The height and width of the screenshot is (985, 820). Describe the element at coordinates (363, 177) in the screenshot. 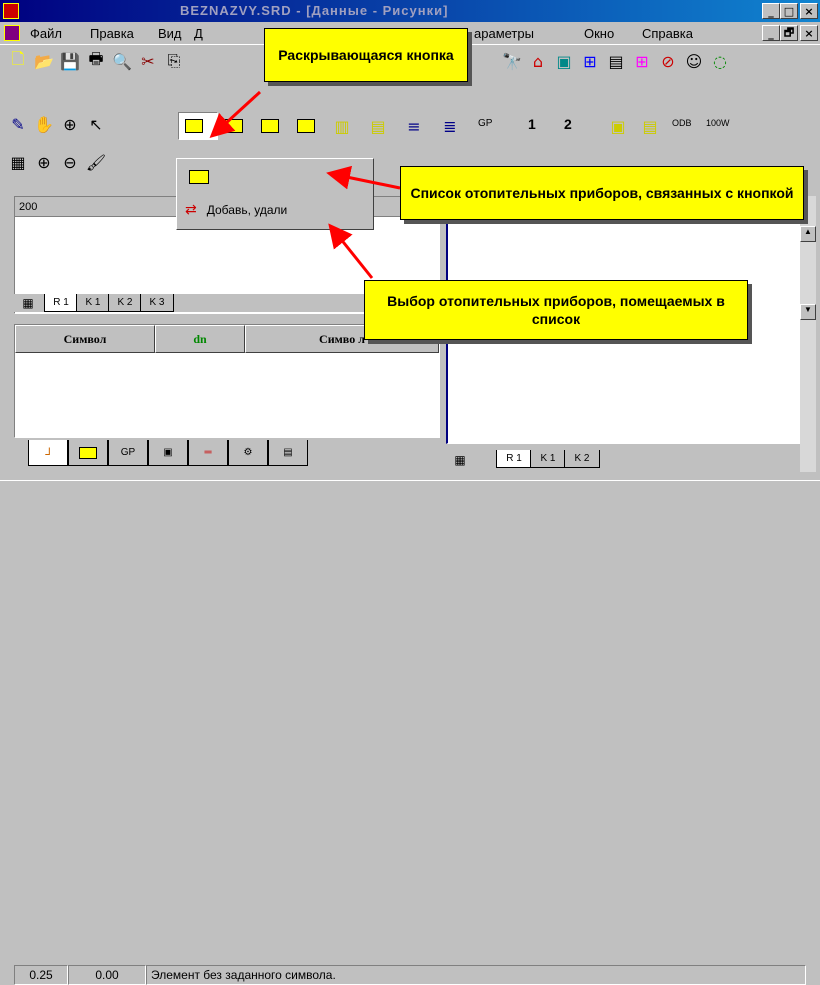

I see `arrow-to-list` at that location.